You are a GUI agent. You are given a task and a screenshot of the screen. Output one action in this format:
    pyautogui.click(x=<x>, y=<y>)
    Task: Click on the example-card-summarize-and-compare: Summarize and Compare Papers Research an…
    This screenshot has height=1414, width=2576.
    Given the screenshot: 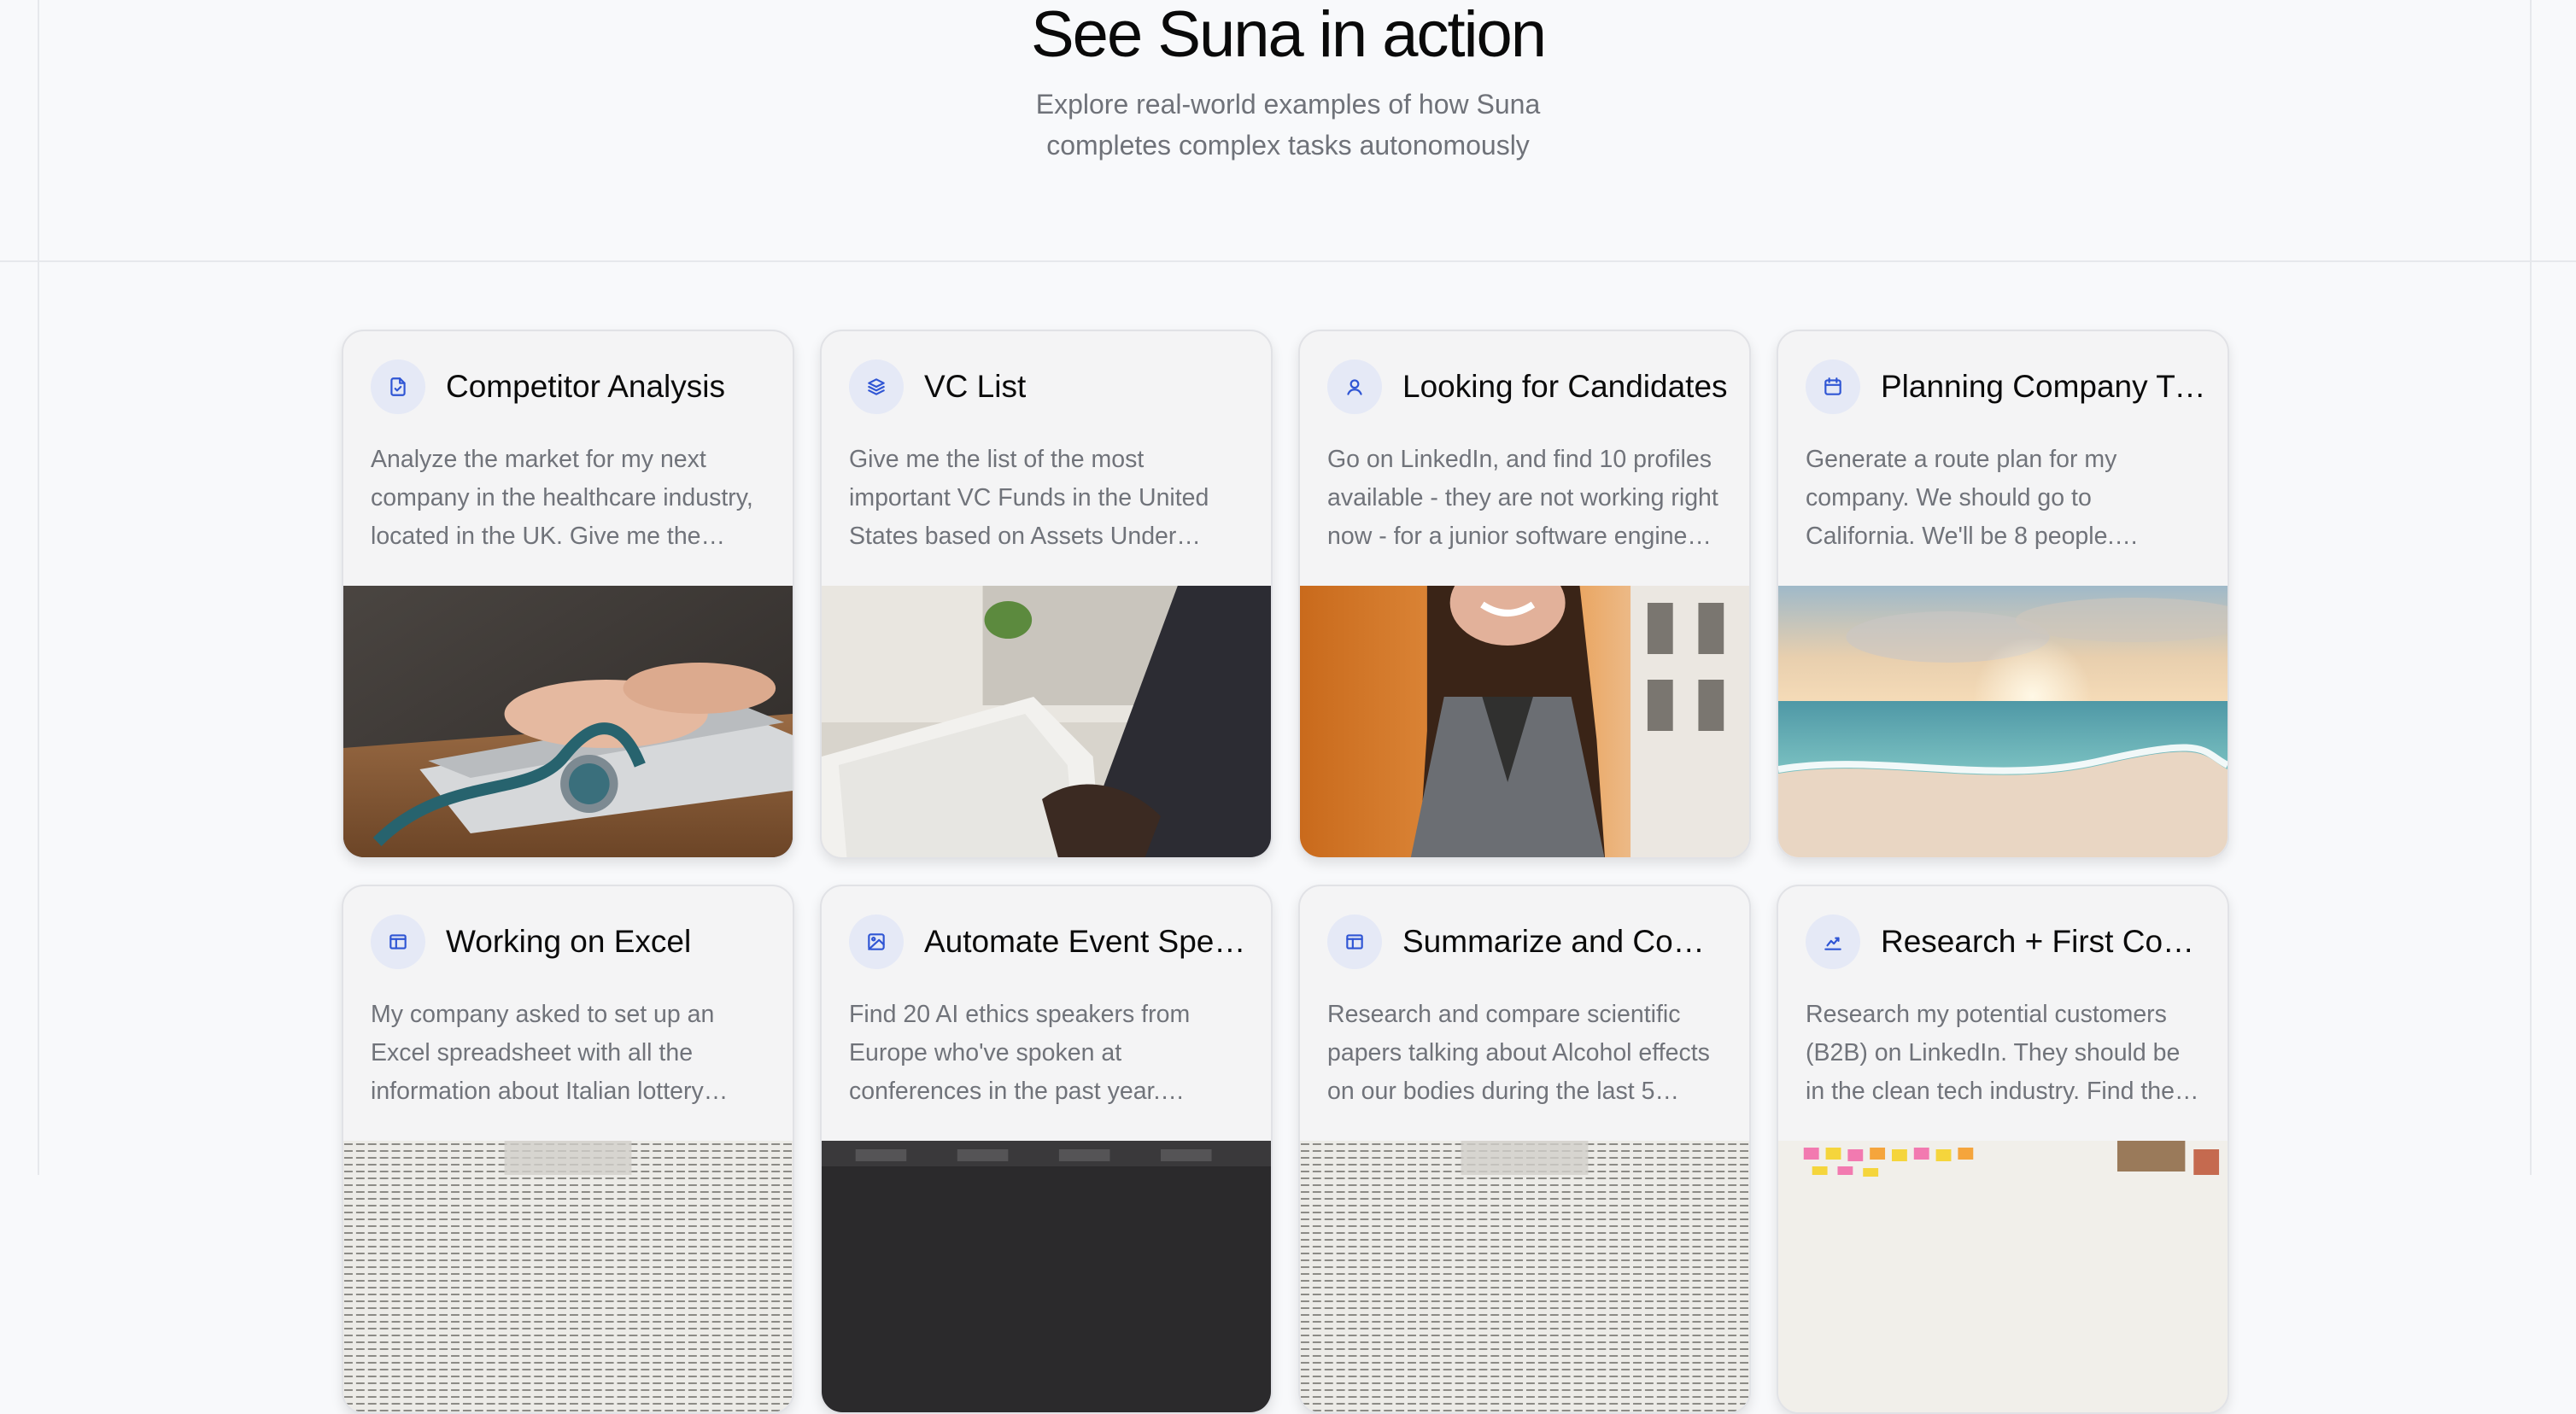 What is the action you would take?
    pyautogui.click(x=1524, y=1149)
    